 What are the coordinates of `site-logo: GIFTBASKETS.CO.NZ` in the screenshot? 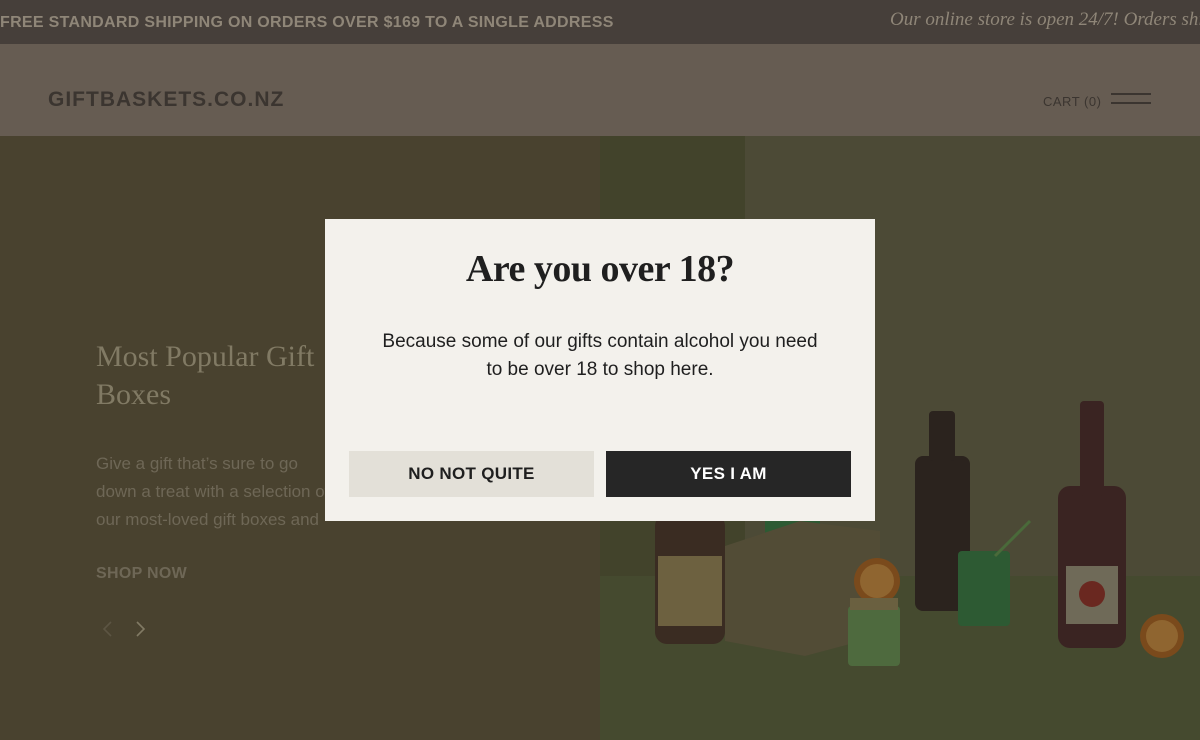 It's located at (166, 100).